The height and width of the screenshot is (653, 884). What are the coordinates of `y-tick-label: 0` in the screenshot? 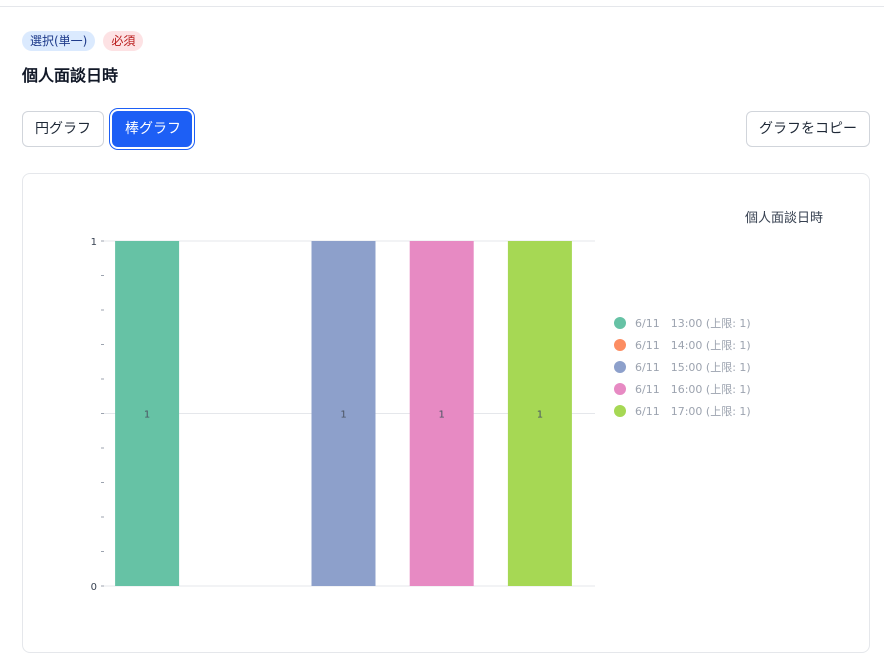 It's located at (94, 587).